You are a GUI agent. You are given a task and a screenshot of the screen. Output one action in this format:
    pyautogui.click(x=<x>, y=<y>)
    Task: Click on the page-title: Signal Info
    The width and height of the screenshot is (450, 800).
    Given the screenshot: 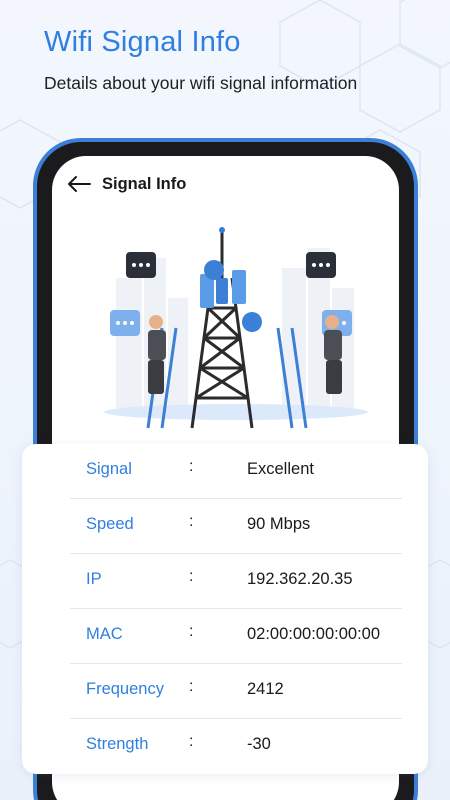 What is the action you would take?
    pyautogui.click(x=144, y=183)
    